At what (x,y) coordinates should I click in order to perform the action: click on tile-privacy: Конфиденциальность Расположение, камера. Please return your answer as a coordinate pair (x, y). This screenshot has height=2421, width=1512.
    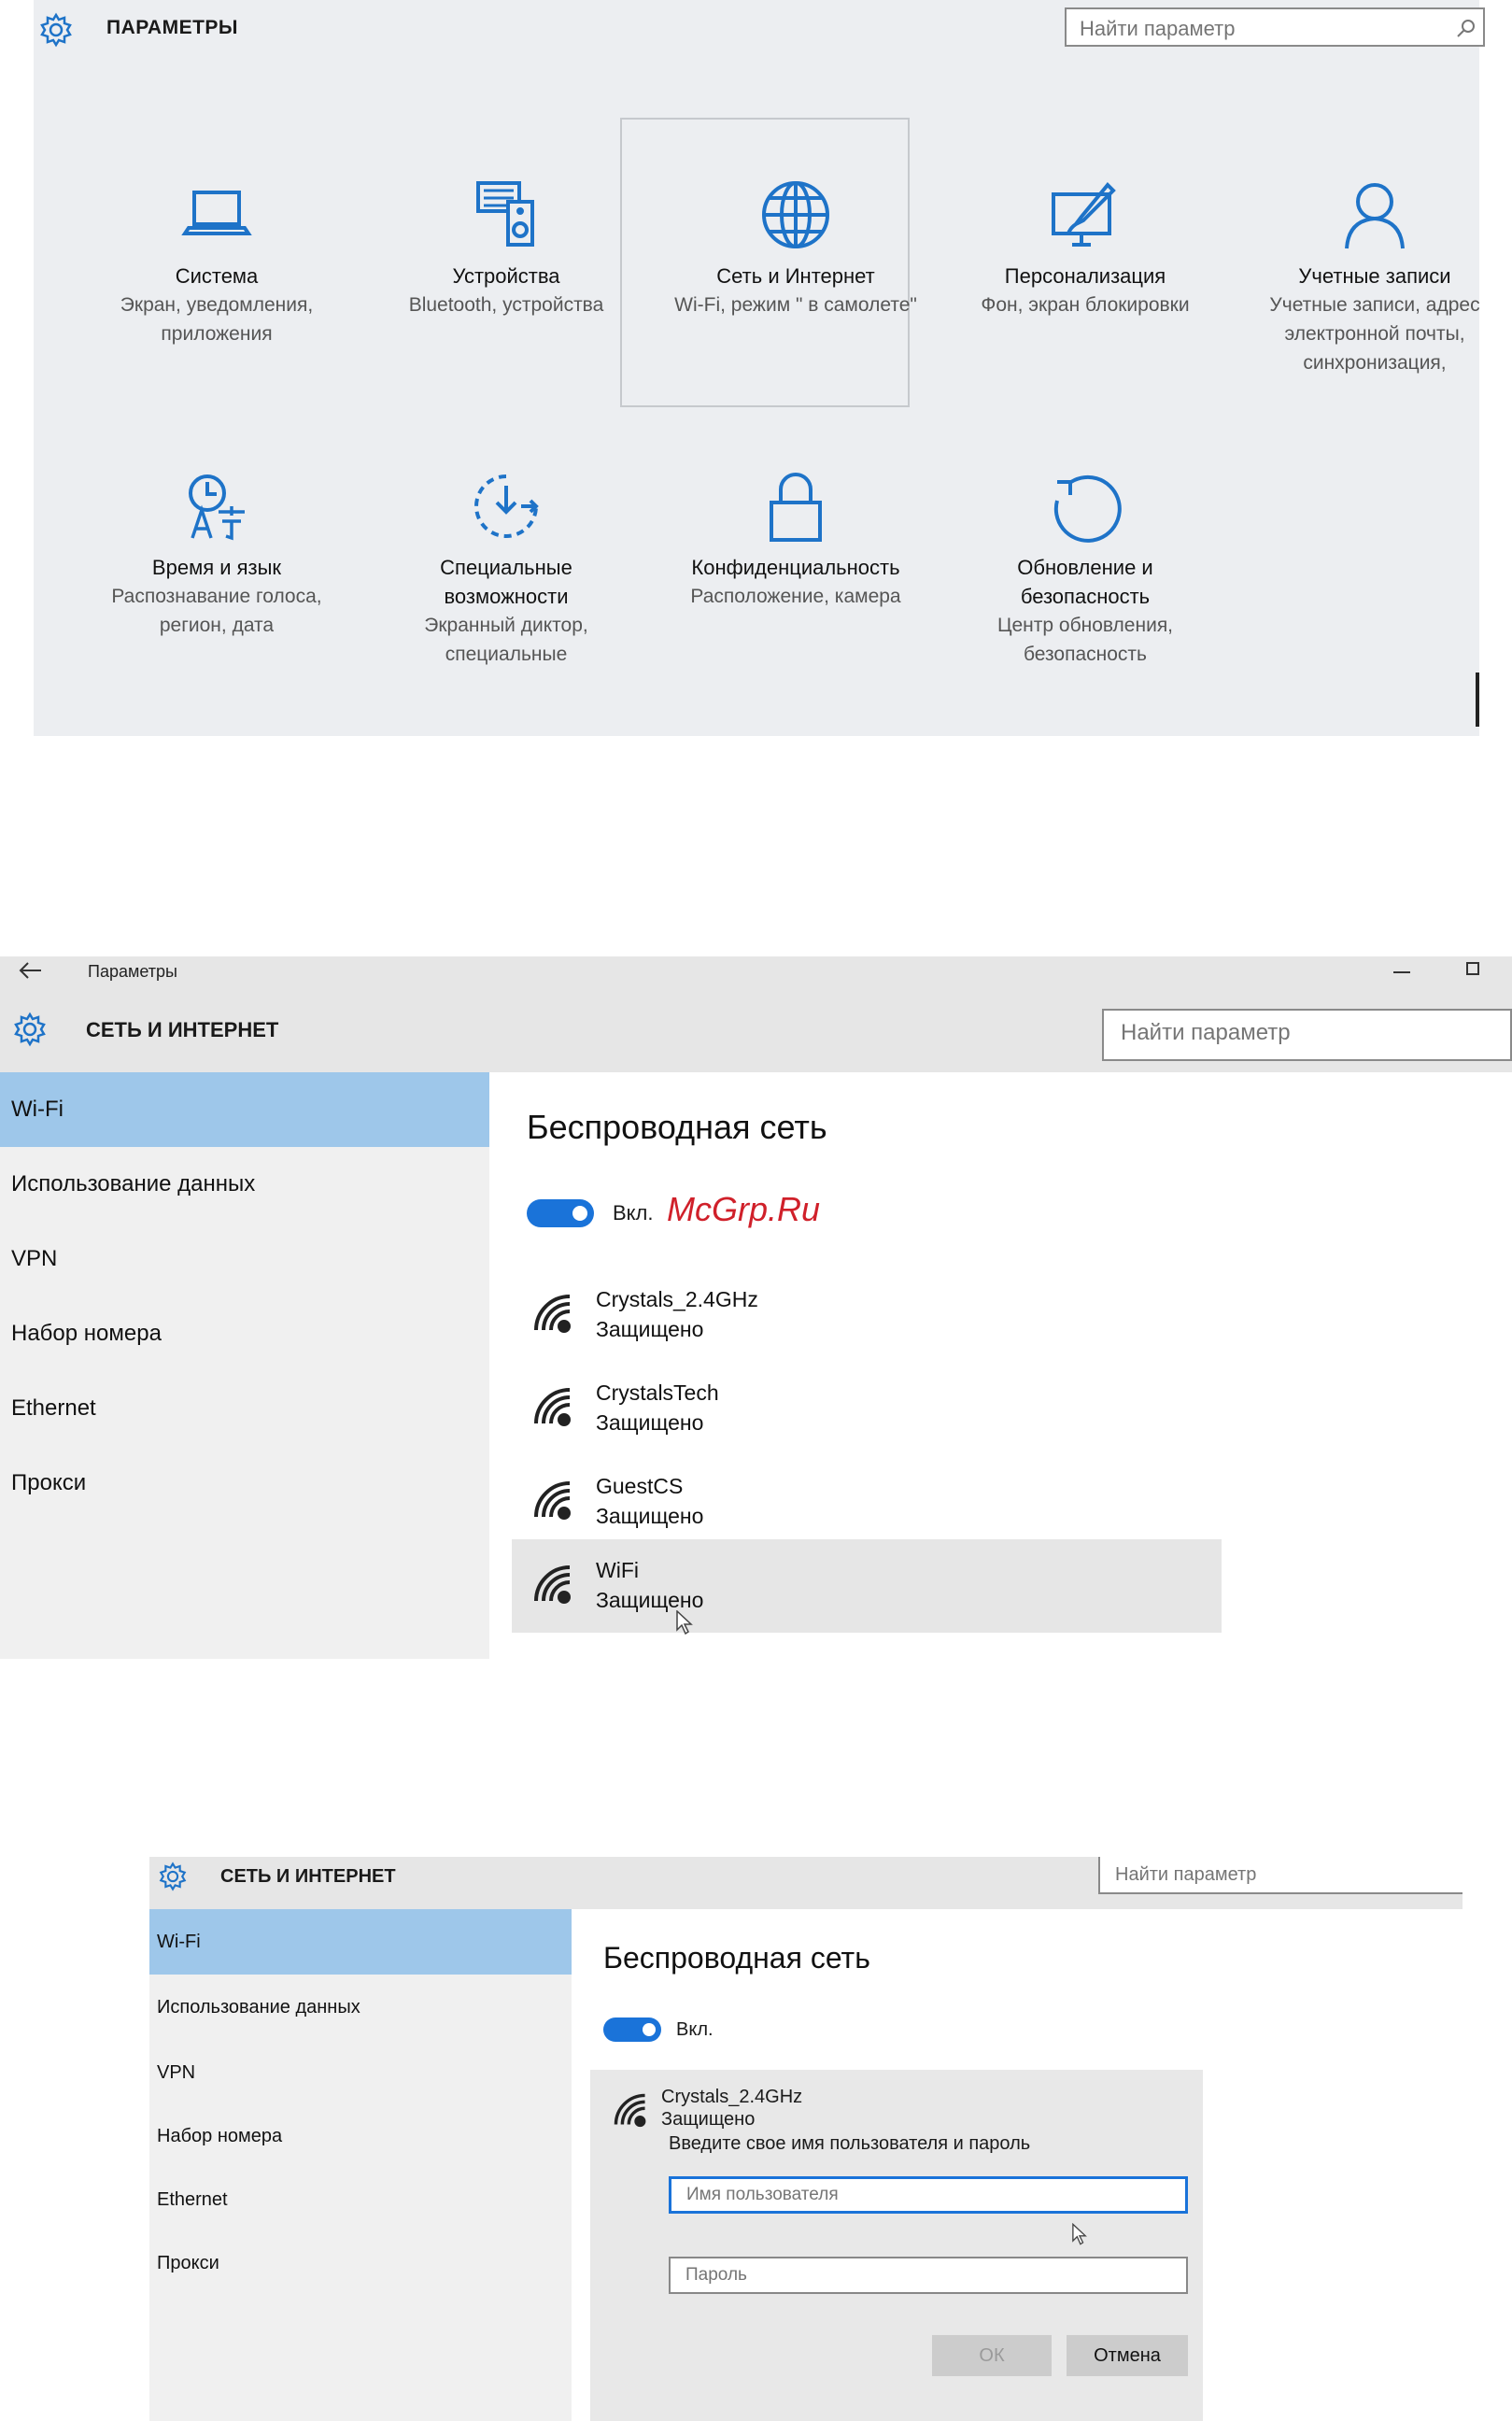
    Looking at the image, I should click on (795, 540).